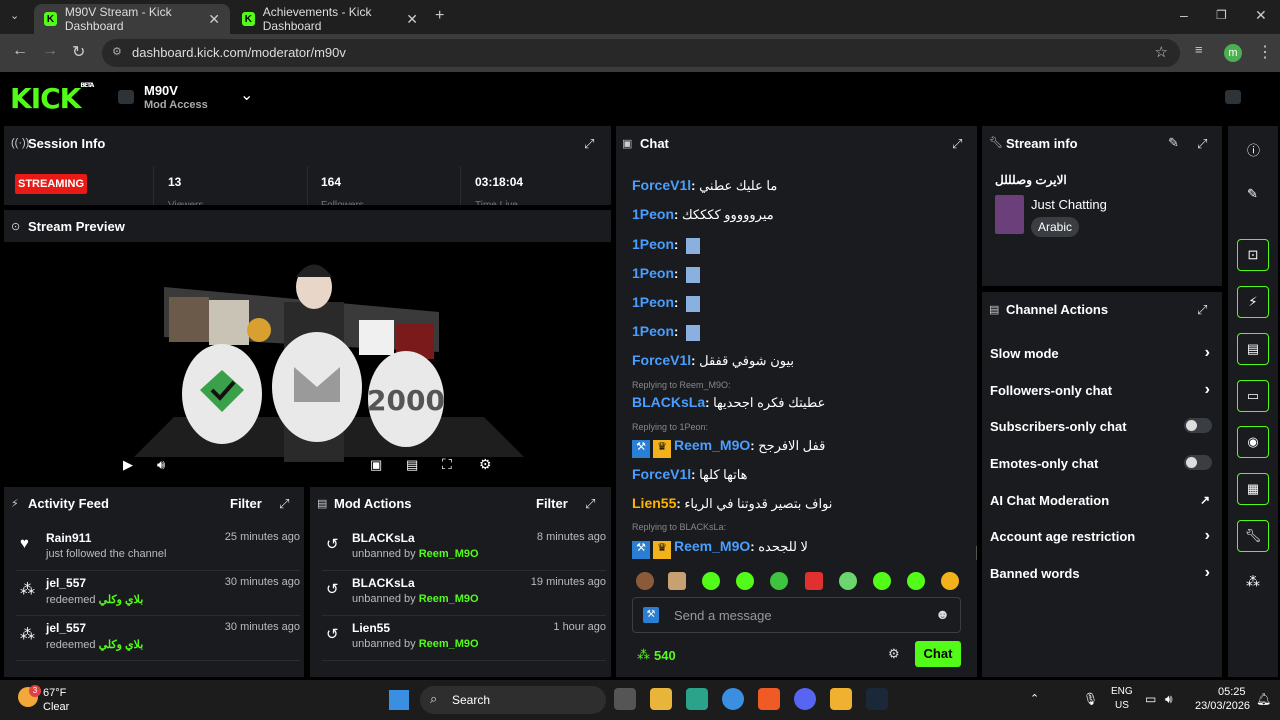  I want to click on edit-icon: ✎, so click(1252, 194).